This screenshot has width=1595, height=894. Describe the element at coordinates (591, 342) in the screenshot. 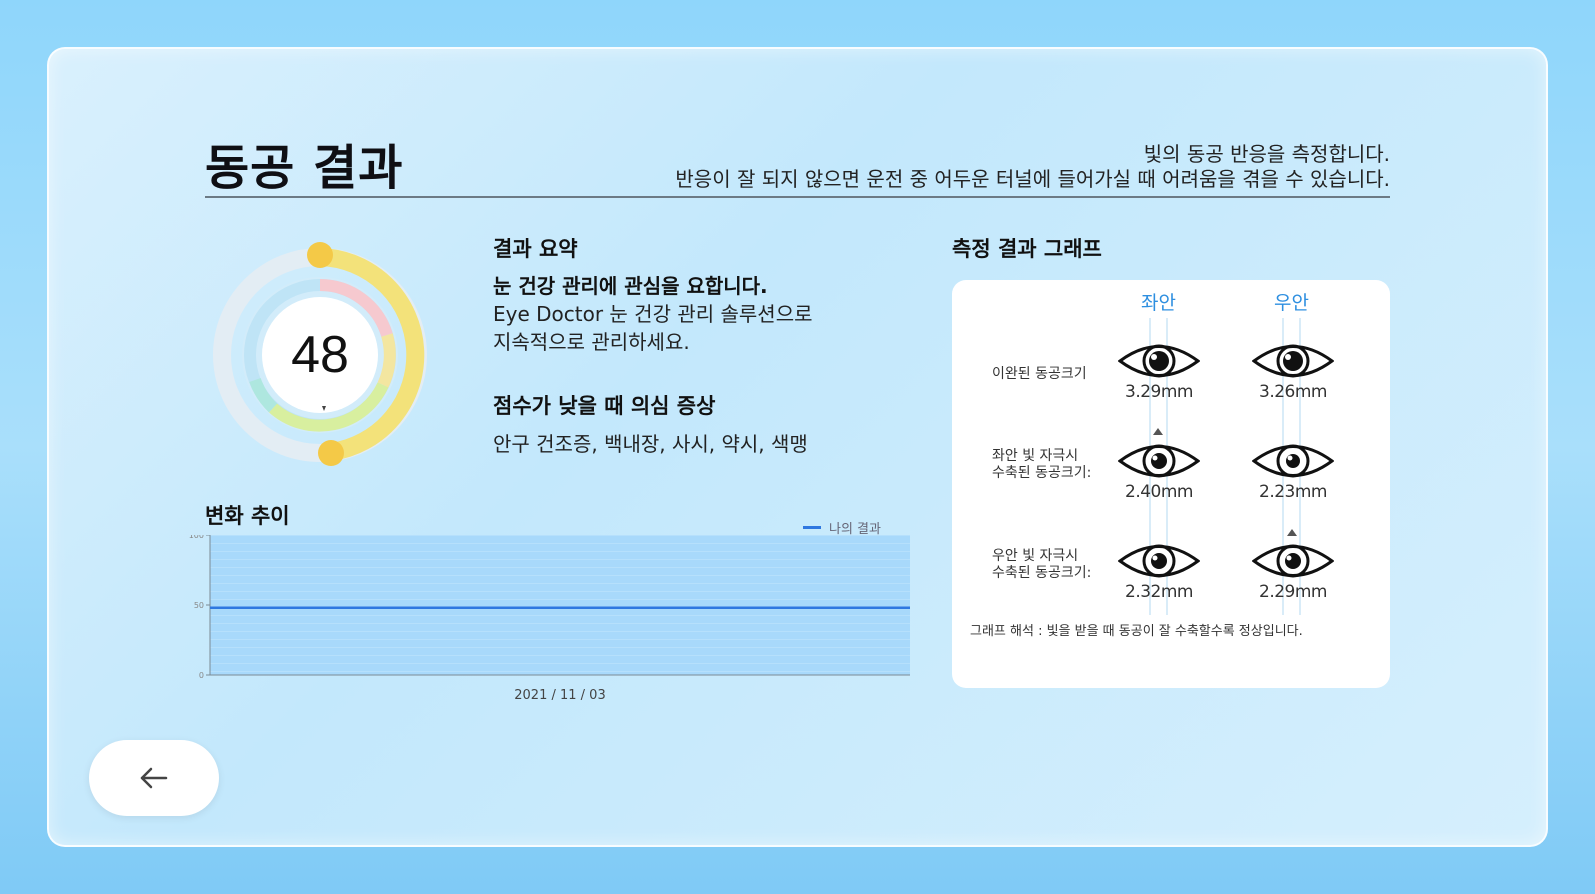

I see `summary-body-line-2: 지속적으로 관리하세요.` at that location.